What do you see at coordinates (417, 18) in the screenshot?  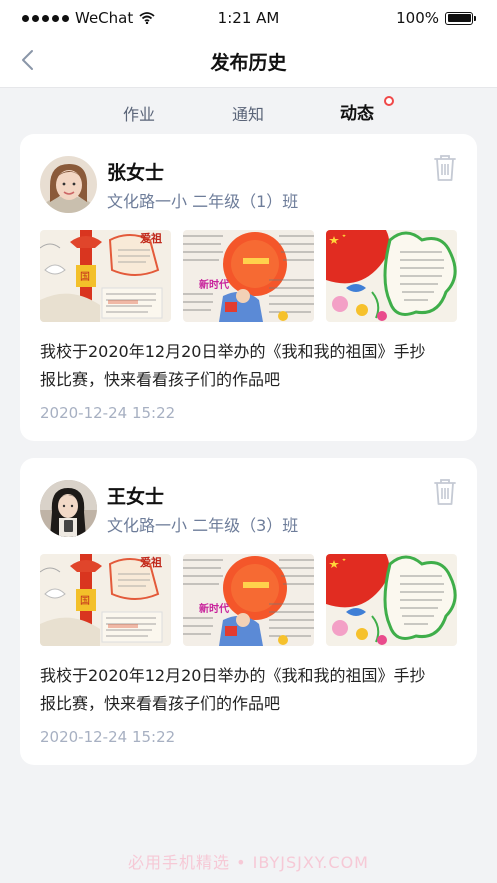 I see `battery-percent: 100%` at bounding box center [417, 18].